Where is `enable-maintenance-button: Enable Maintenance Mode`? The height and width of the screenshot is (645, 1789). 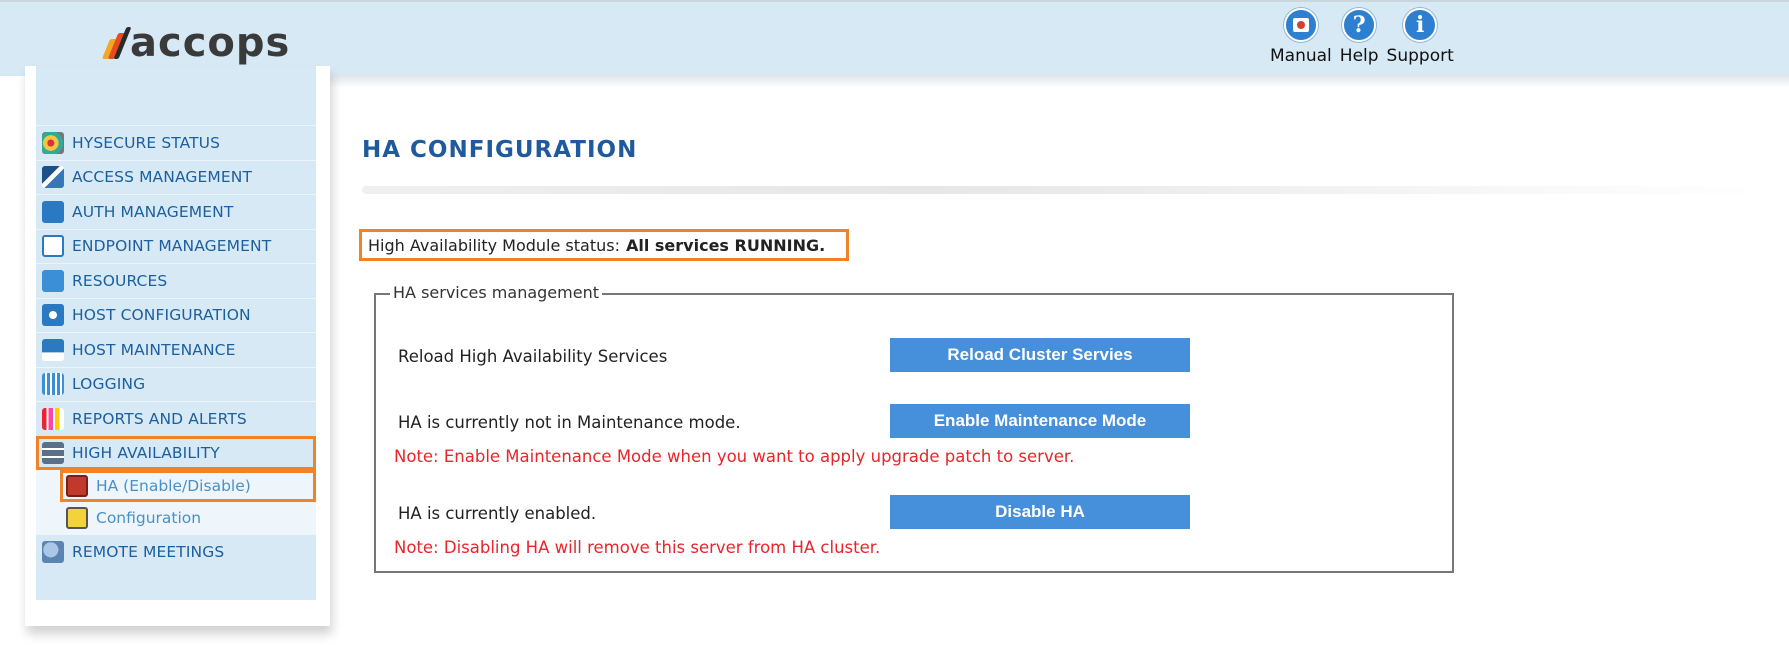 enable-maintenance-button: Enable Maintenance Mode is located at coordinates (1040, 421).